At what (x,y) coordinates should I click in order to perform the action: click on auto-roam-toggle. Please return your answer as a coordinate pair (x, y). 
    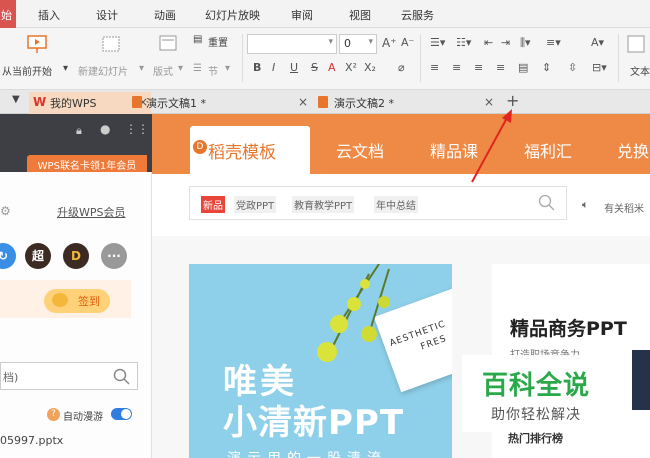
    Looking at the image, I should click on (121, 414).